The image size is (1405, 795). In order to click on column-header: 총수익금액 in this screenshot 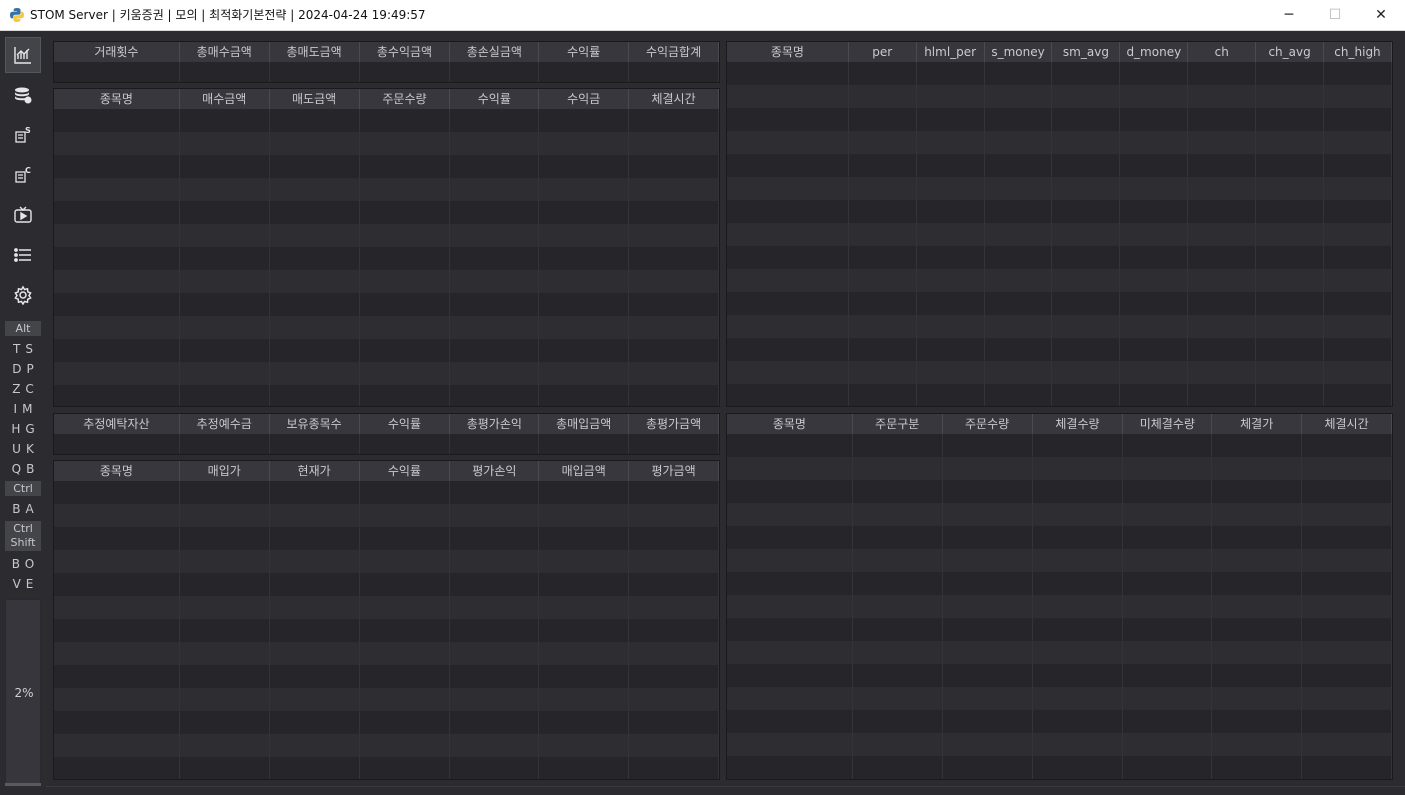, I will do `click(405, 52)`.